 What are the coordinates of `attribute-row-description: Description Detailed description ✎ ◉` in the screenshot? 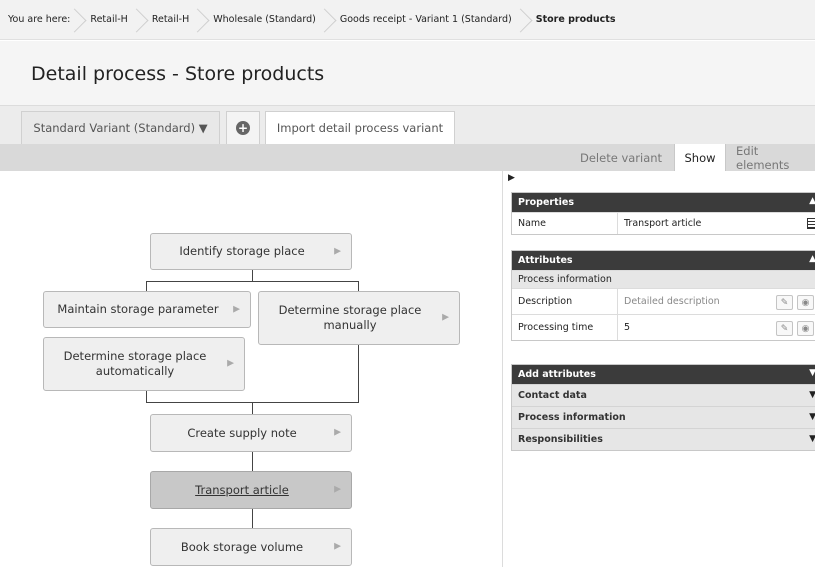 It's located at (663, 301).